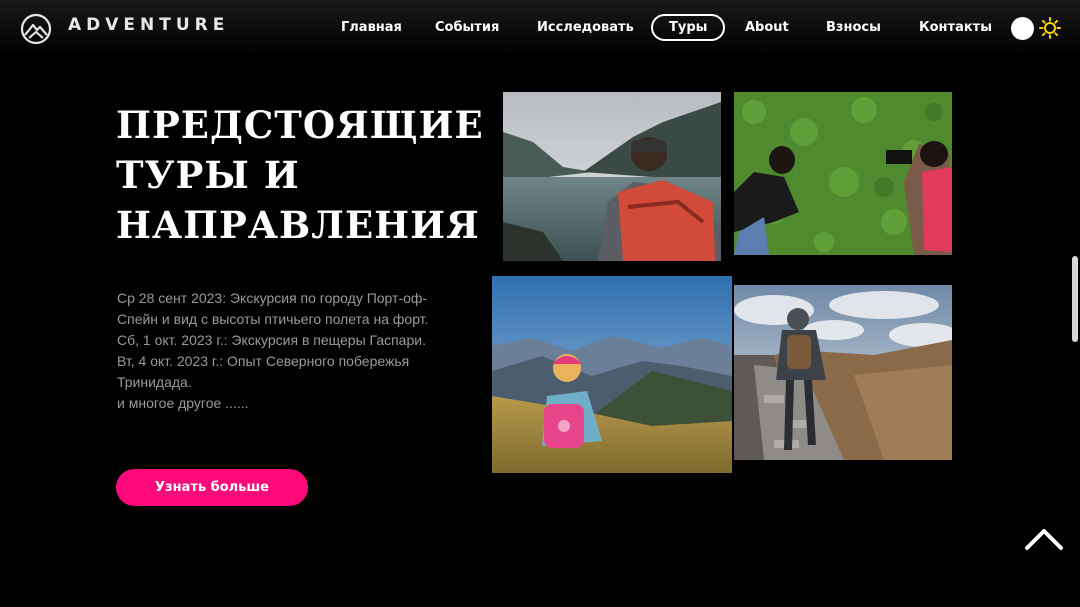 This screenshot has height=607, width=1080. Describe the element at coordinates (612, 176) in the screenshot. I see `tour-photo-lake-hiker` at that location.